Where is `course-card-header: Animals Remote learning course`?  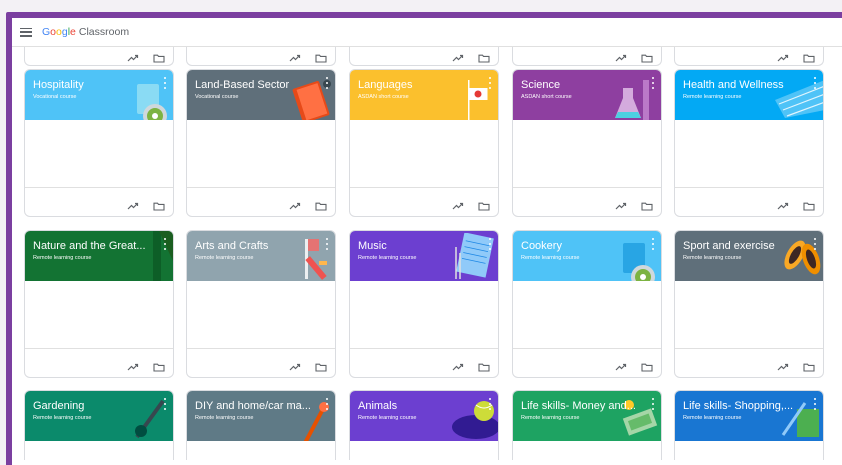
course-card-header: Animals Remote learning course is located at coordinates (424, 416).